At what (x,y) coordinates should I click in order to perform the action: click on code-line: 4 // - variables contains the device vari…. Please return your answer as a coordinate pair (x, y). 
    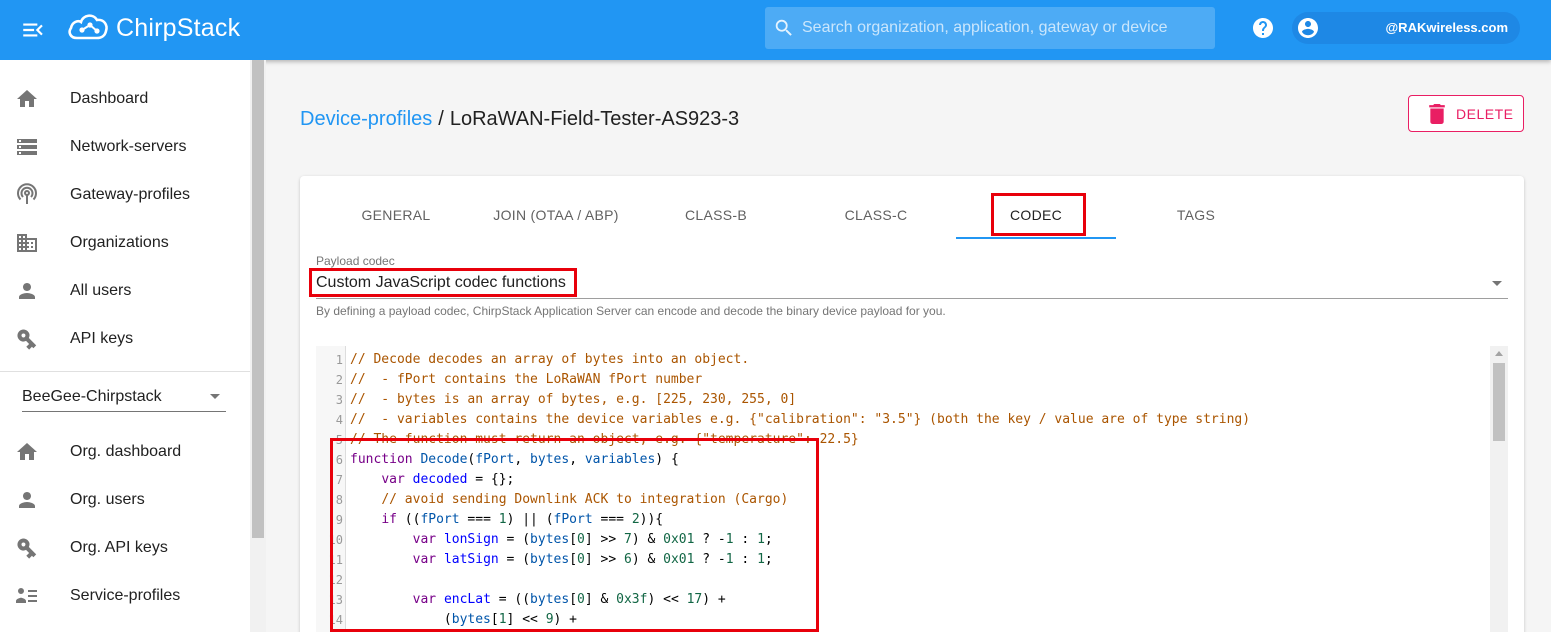
    Looking at the image, I should click on (901, 420).